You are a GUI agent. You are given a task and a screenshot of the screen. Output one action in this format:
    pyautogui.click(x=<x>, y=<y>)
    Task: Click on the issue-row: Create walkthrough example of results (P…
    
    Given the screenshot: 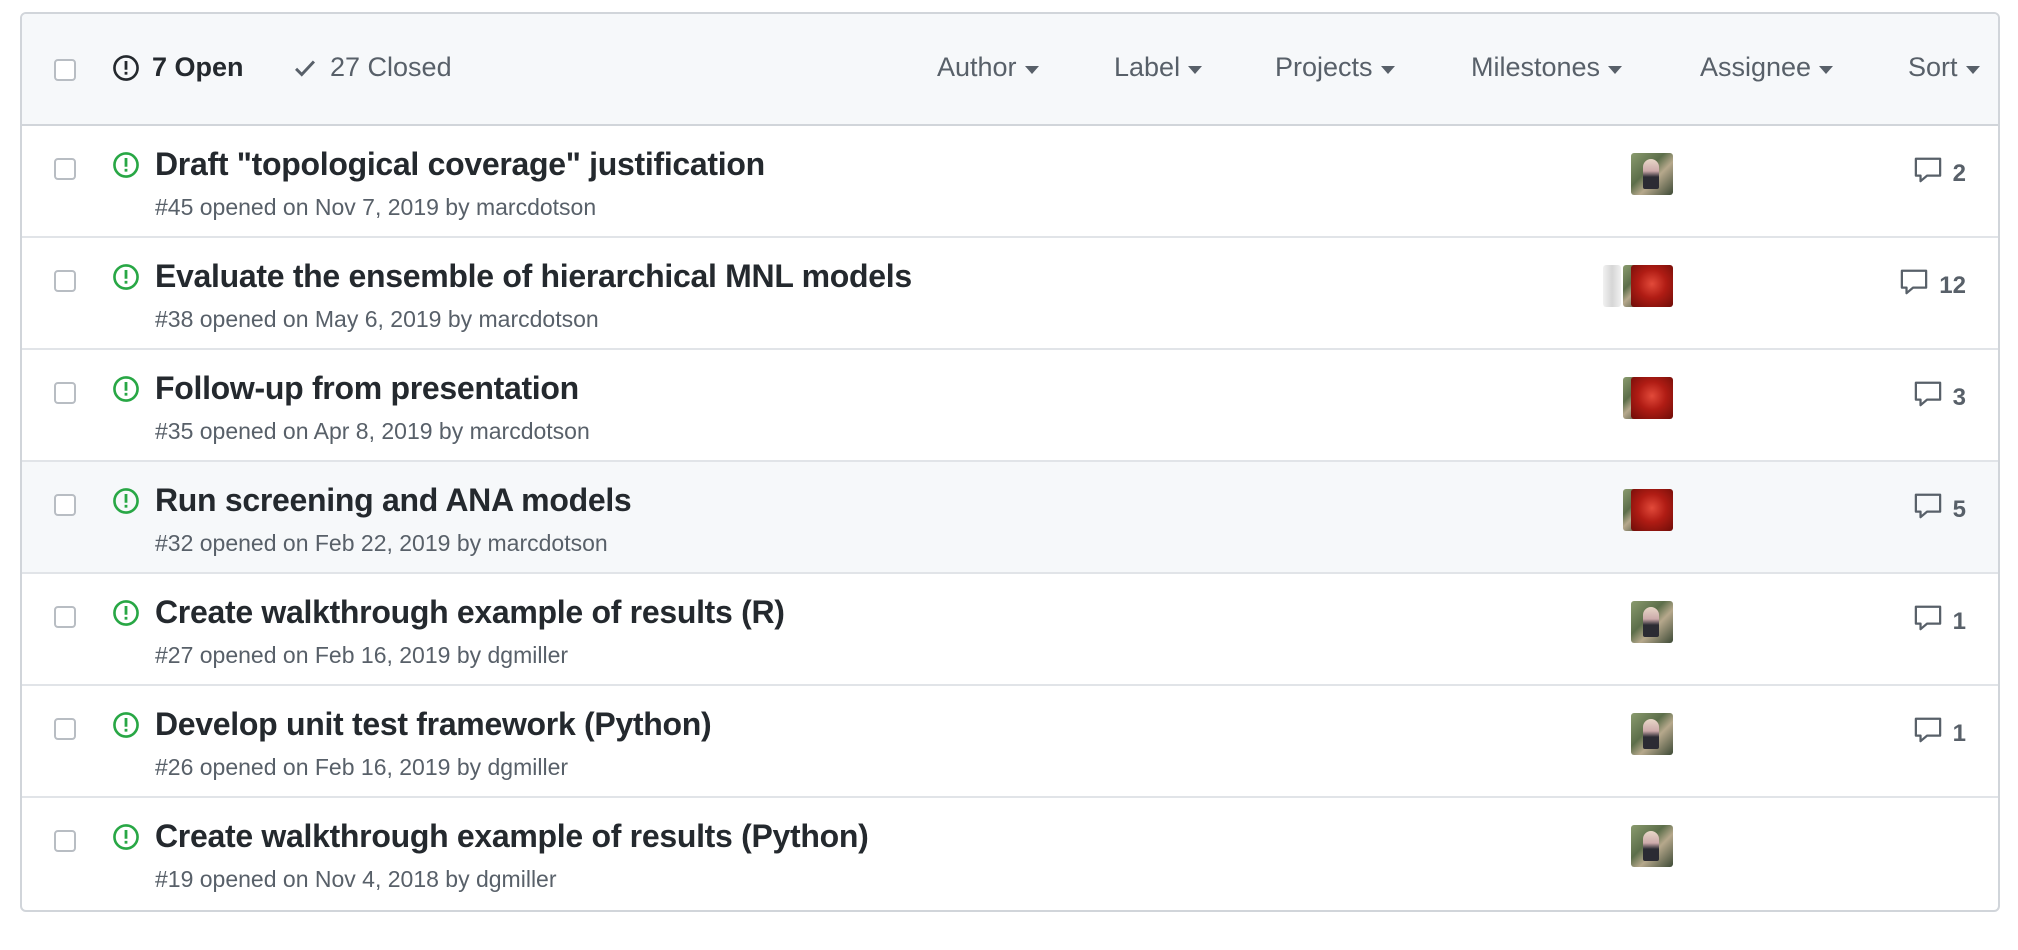 What is the action you would take?
    pyautogui.click(x=1010, y=854)
    